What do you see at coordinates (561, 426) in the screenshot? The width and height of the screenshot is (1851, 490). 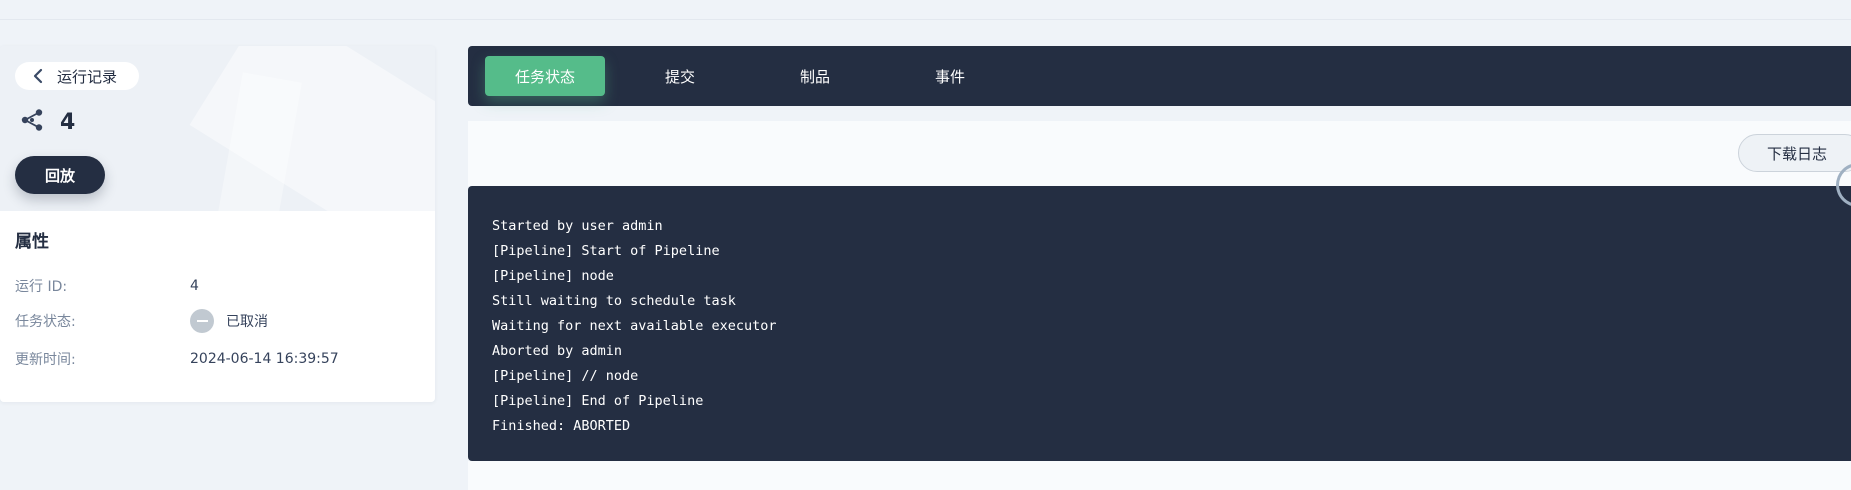 I see `log-line: Finished: ABORTED` at bounding box center [561, 426].